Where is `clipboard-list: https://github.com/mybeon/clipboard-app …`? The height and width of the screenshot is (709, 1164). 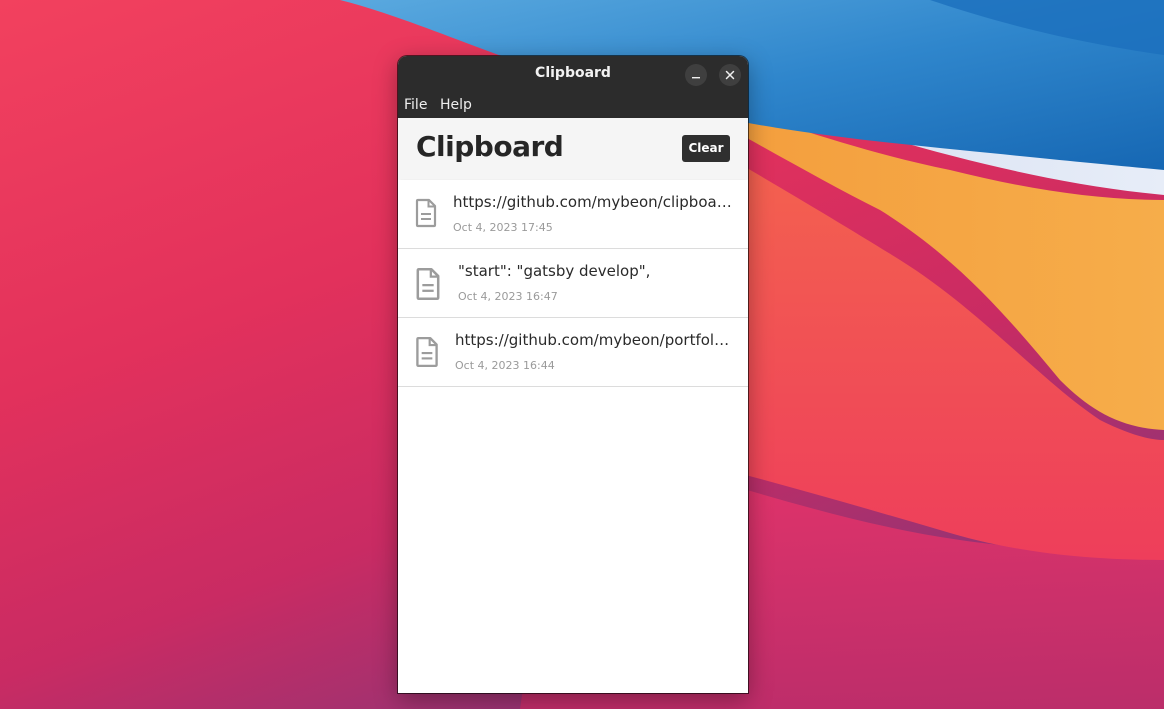
clipboard-list: https://github.com/mybeon/clipboard-app … is located at coordinates (573, 283).